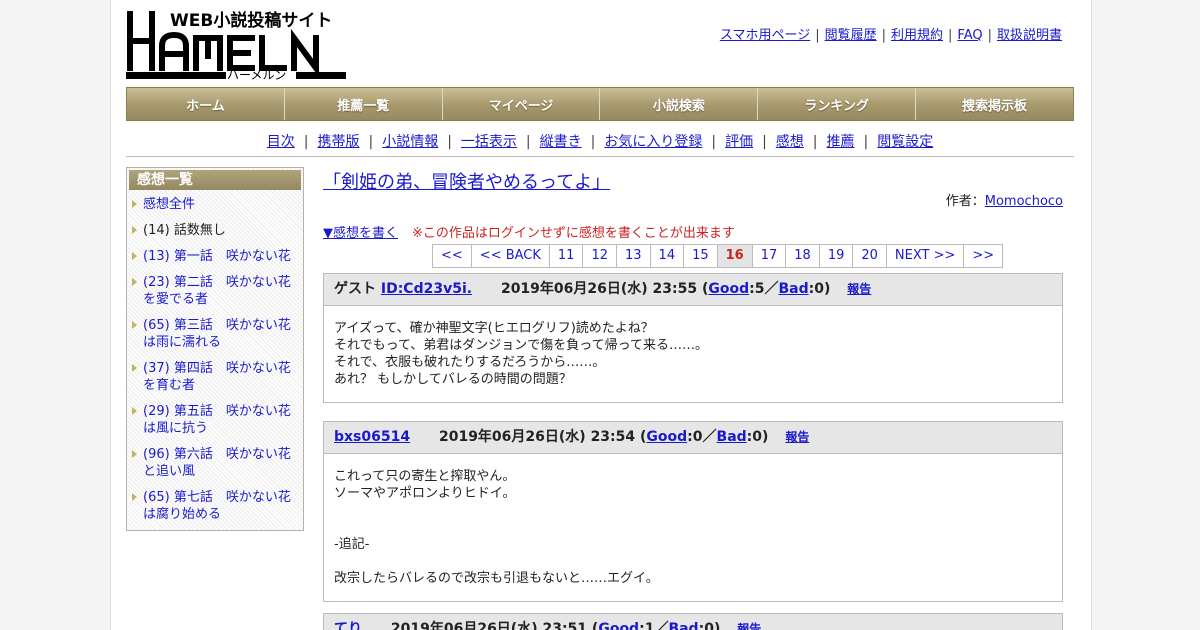  Describe the element at coordinates (679, 104) in the screenshot. I see `nav-novel-search: 小説検索` at that location.